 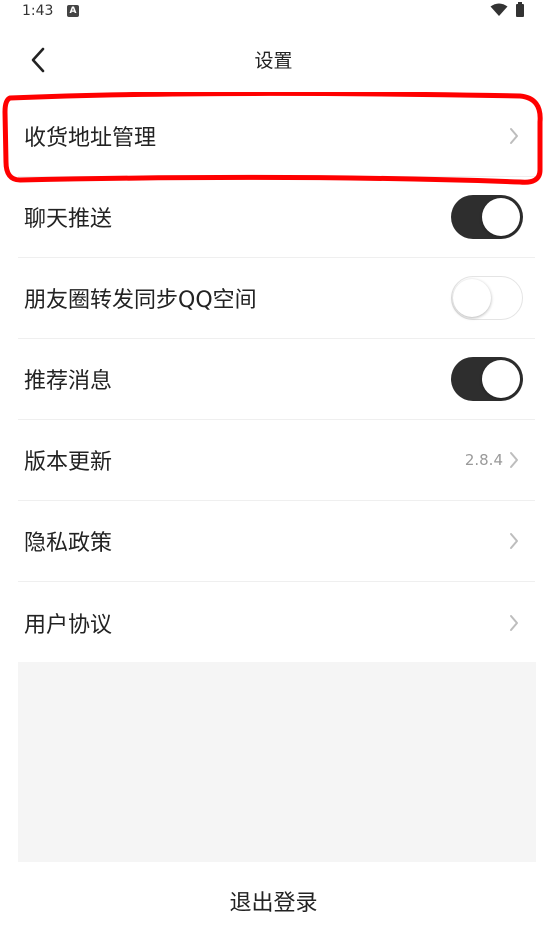 What do you see at coordinates (140, 300) in the screenshot?
I see `settings-item-label: 朋友圈转发同步QQ空间` at bounding box center [140, 300].